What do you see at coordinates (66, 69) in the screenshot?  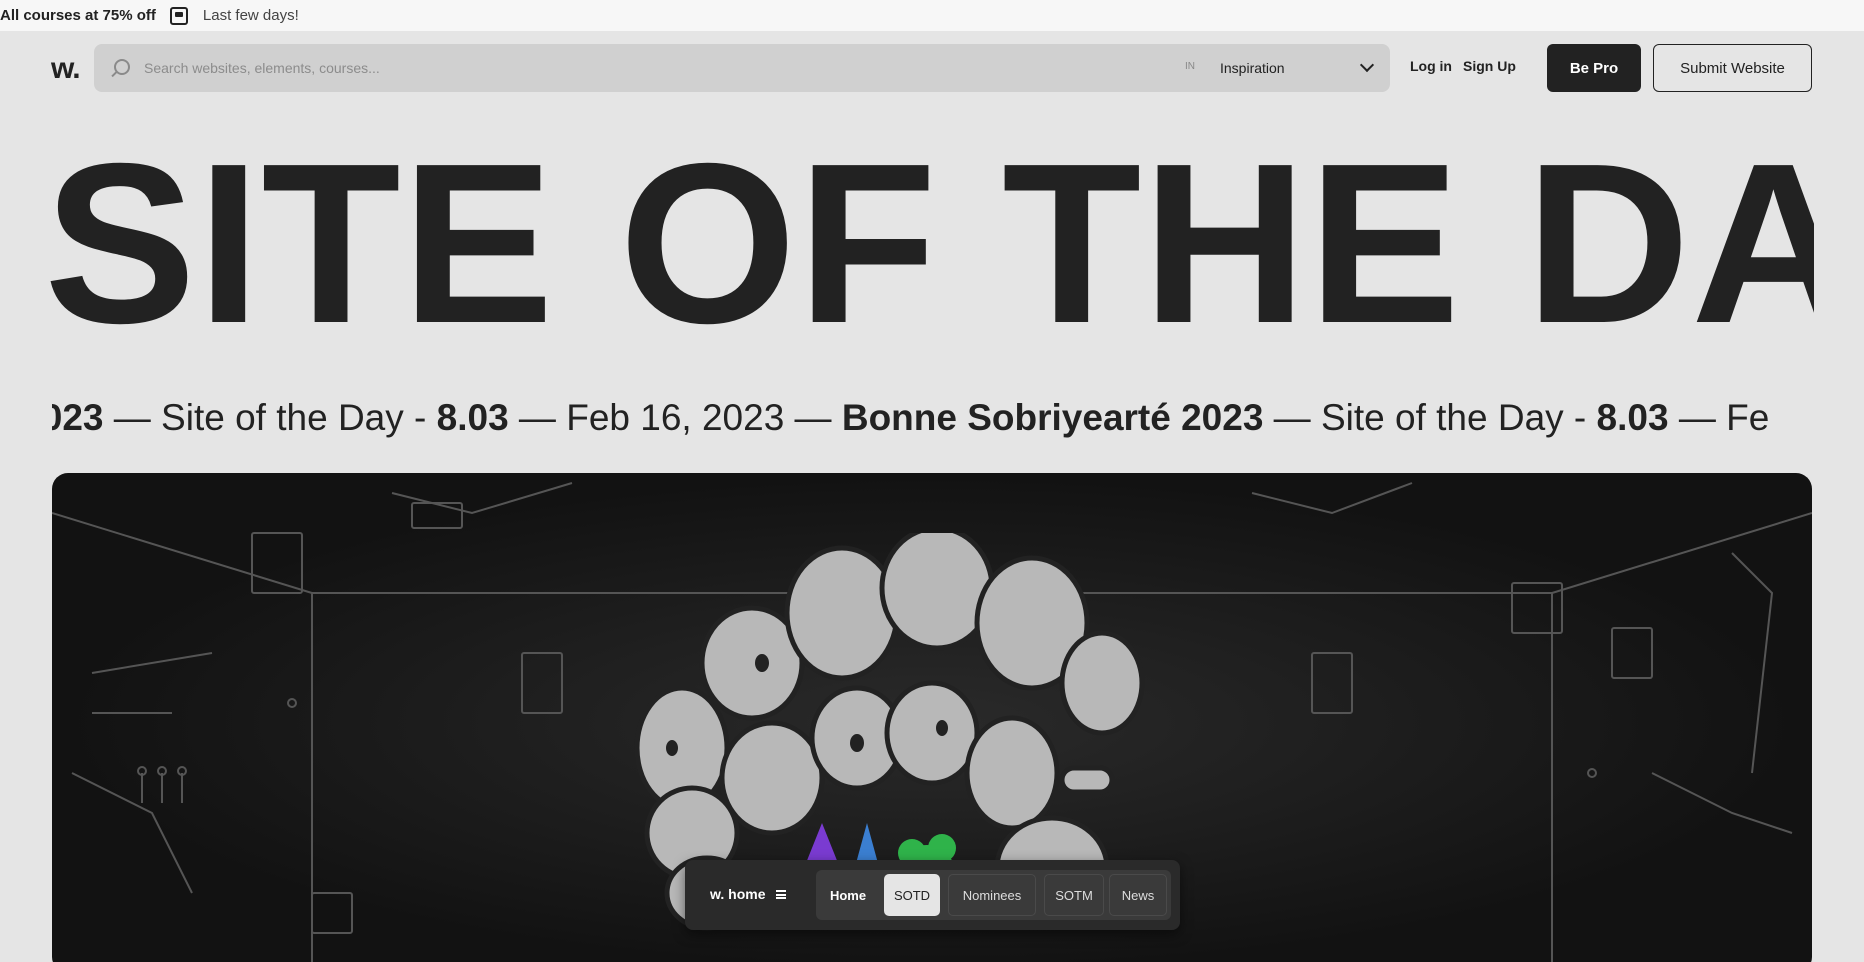 I see `logo: w.` at bounding box center [66, 69].